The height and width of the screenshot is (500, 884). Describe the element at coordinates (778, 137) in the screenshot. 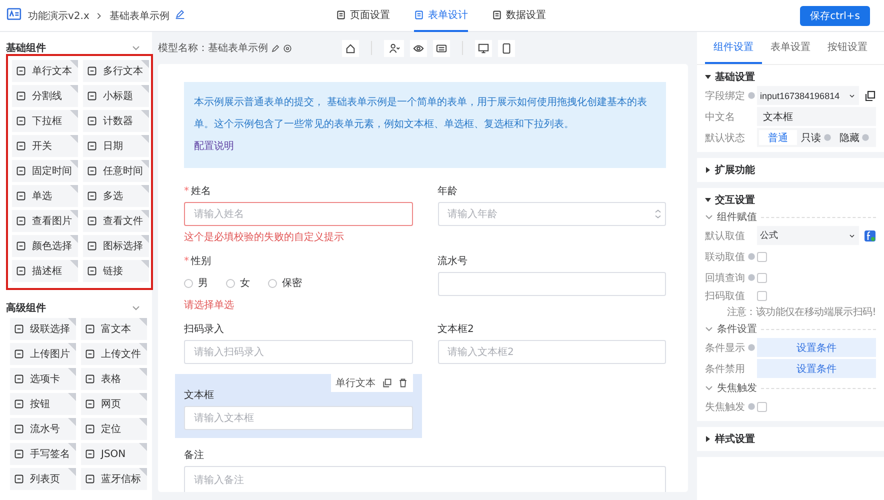

I see `segment-option: 普通` at that location.